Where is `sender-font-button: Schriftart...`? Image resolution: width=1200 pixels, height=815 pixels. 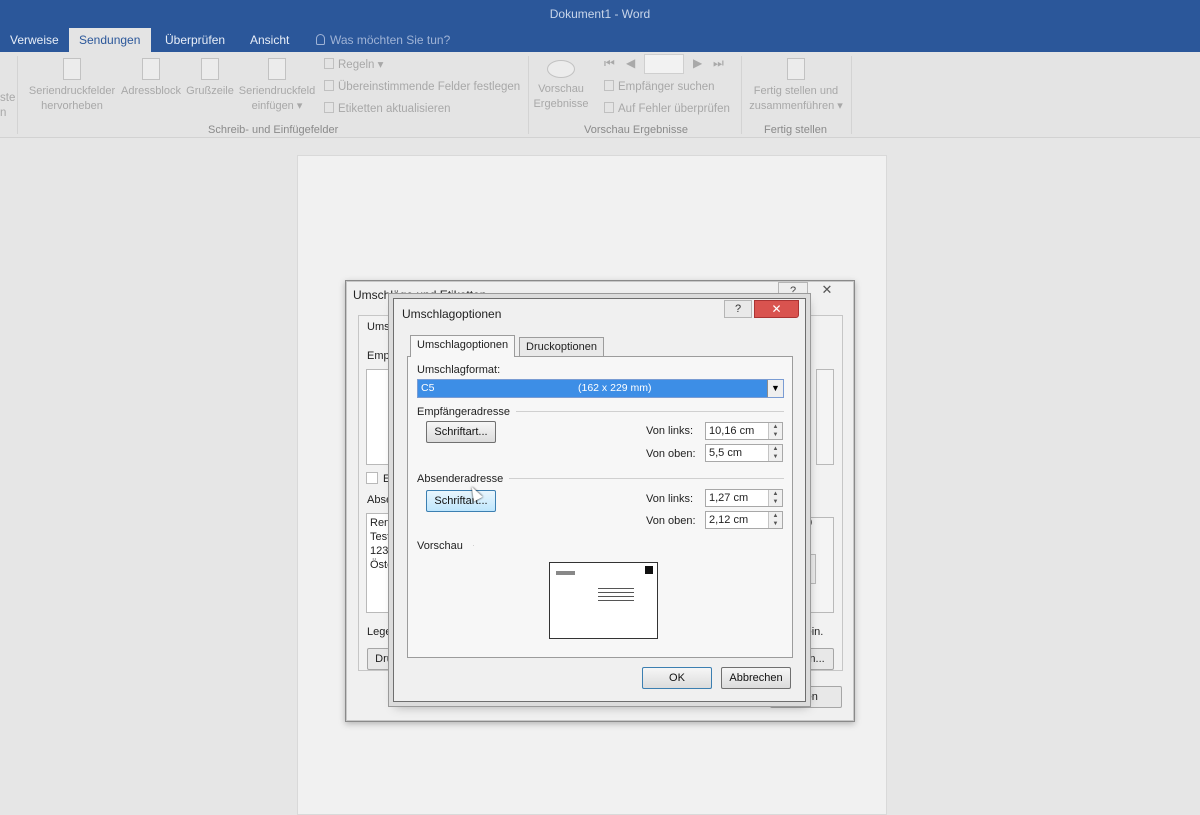 sender-font-button: Schriftart... is located at coordinates (461, 501).